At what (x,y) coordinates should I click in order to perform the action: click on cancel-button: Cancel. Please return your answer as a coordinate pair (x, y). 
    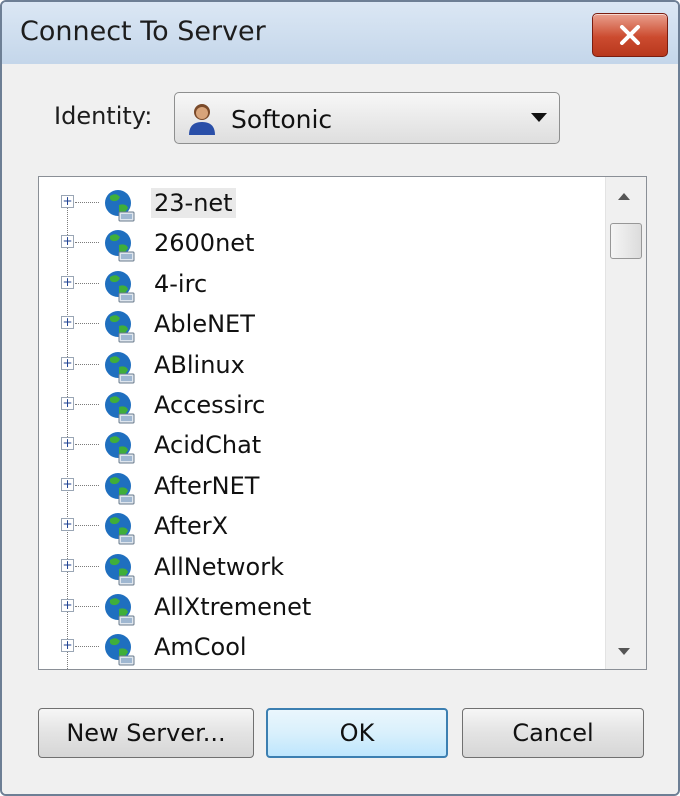
    Looking at the image, I should click on (553, 733).